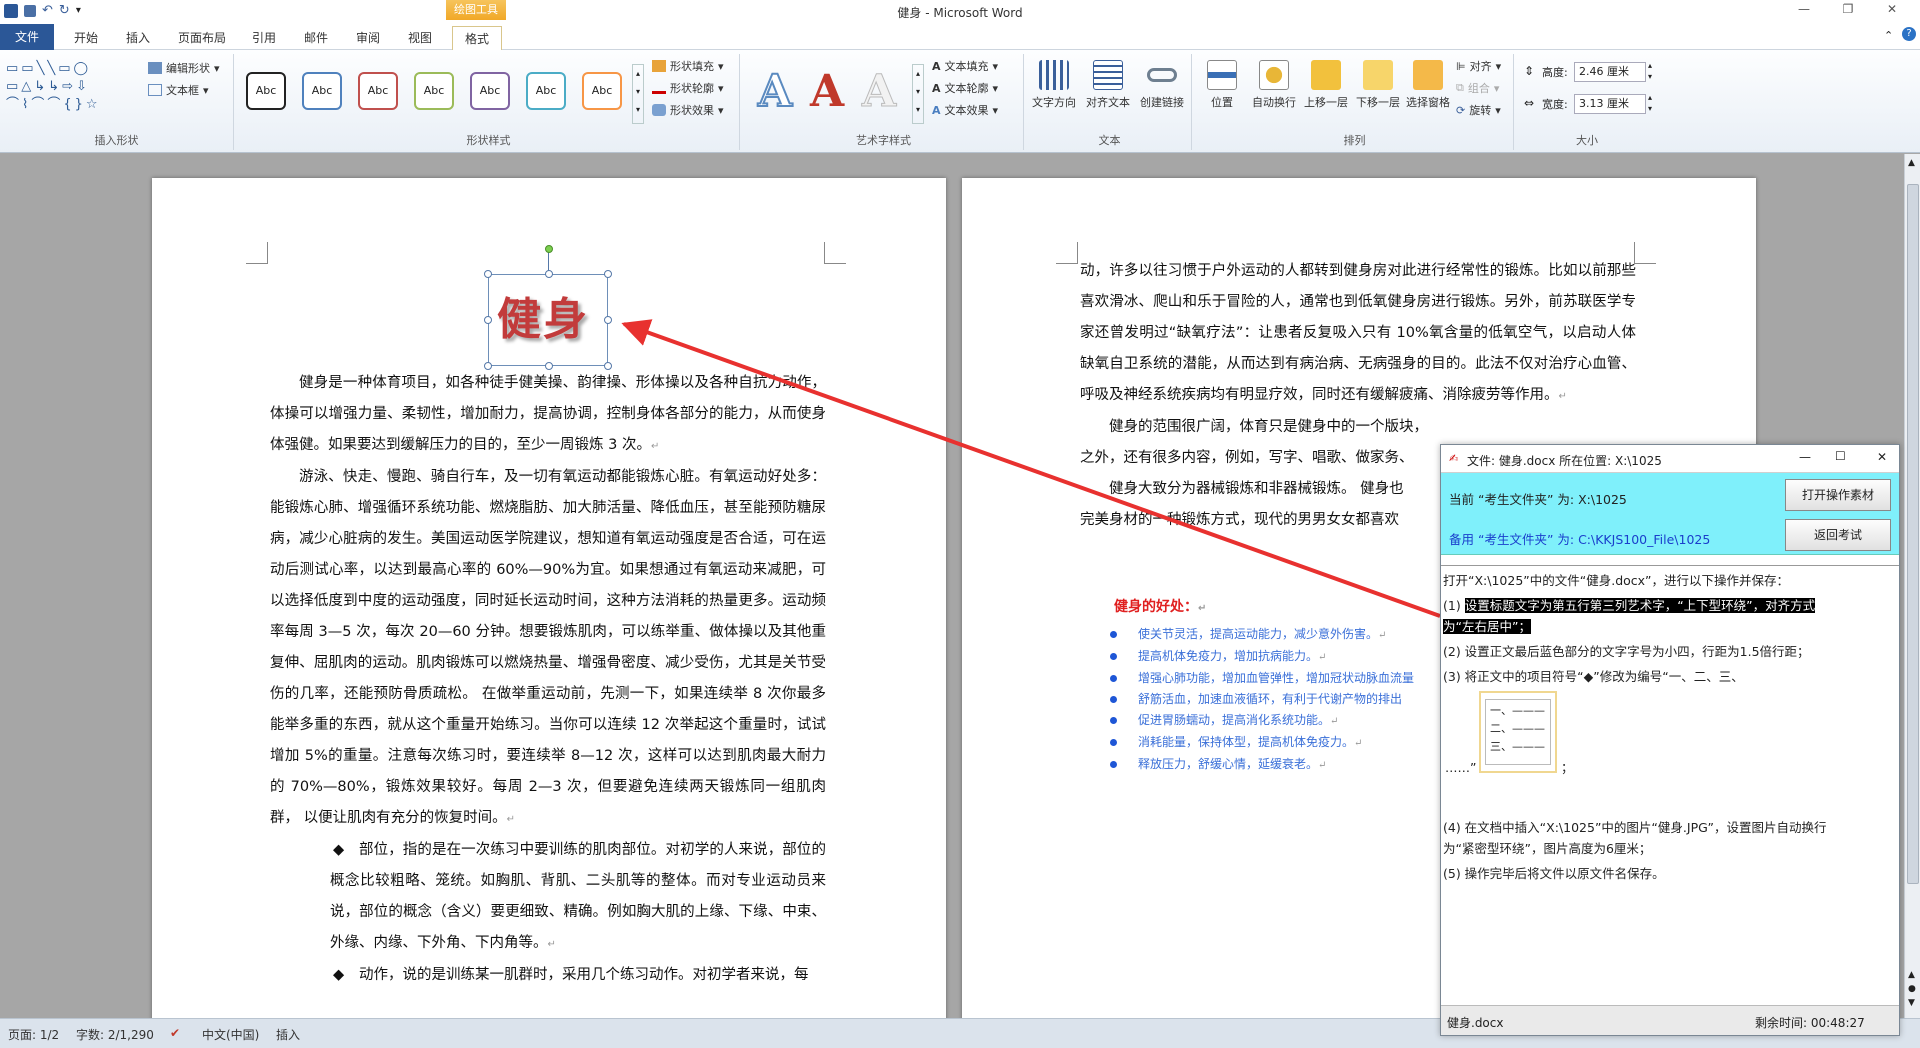 This screenshot has height=1048, width=1920. Describe the element at coordinates (175, 1033) in the screenshot. I see `proofing-icon: ✔` at that location.